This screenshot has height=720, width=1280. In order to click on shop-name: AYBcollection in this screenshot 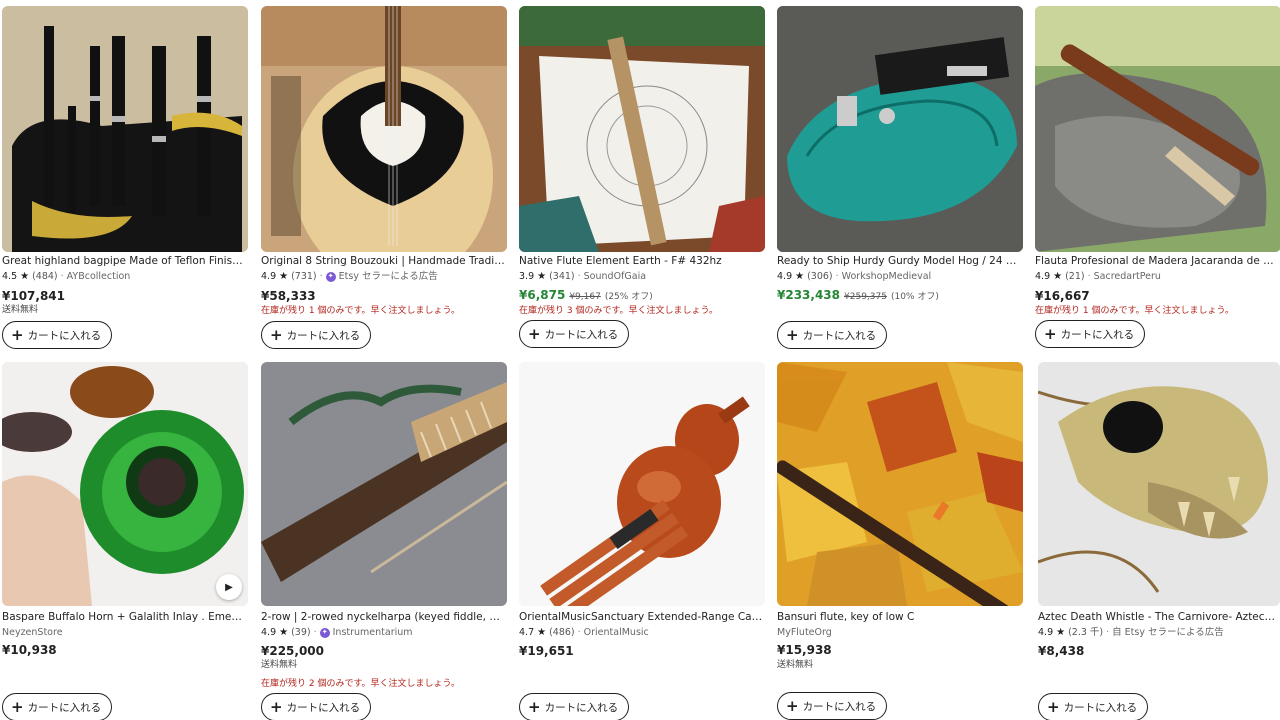, I will do `click(99, 276)`.